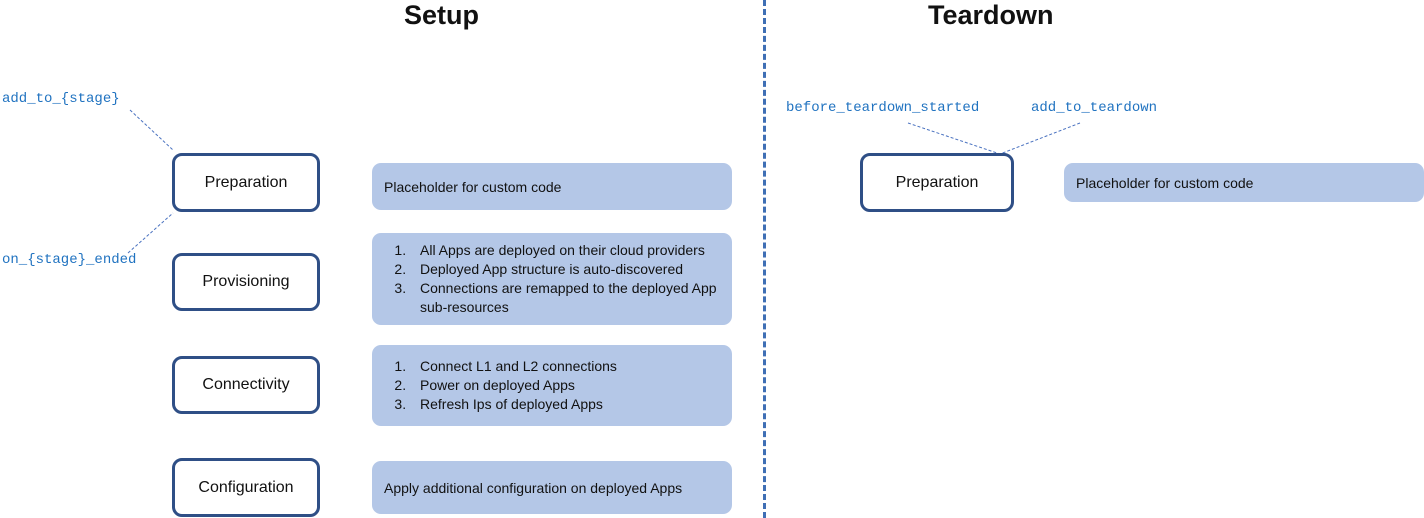  I want to click on hook-on-stage-ended: on_{stage}_ended, so click(69, 260).